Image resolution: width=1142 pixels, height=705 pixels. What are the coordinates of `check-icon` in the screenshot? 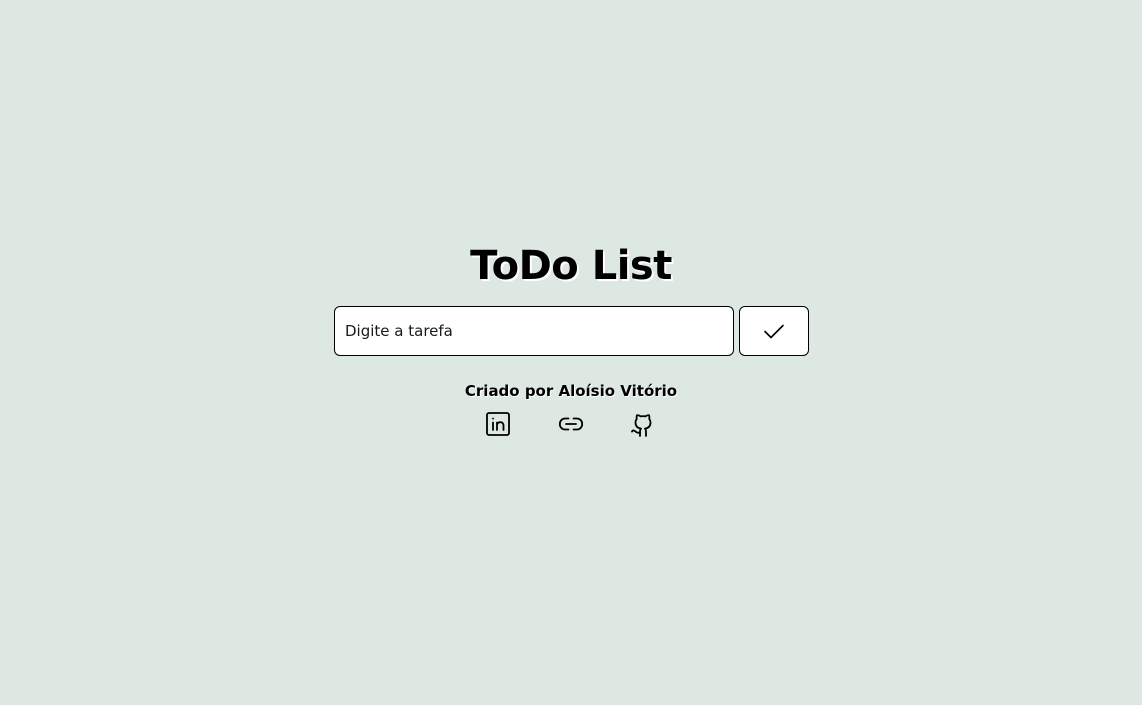 It's located at (774, 331).